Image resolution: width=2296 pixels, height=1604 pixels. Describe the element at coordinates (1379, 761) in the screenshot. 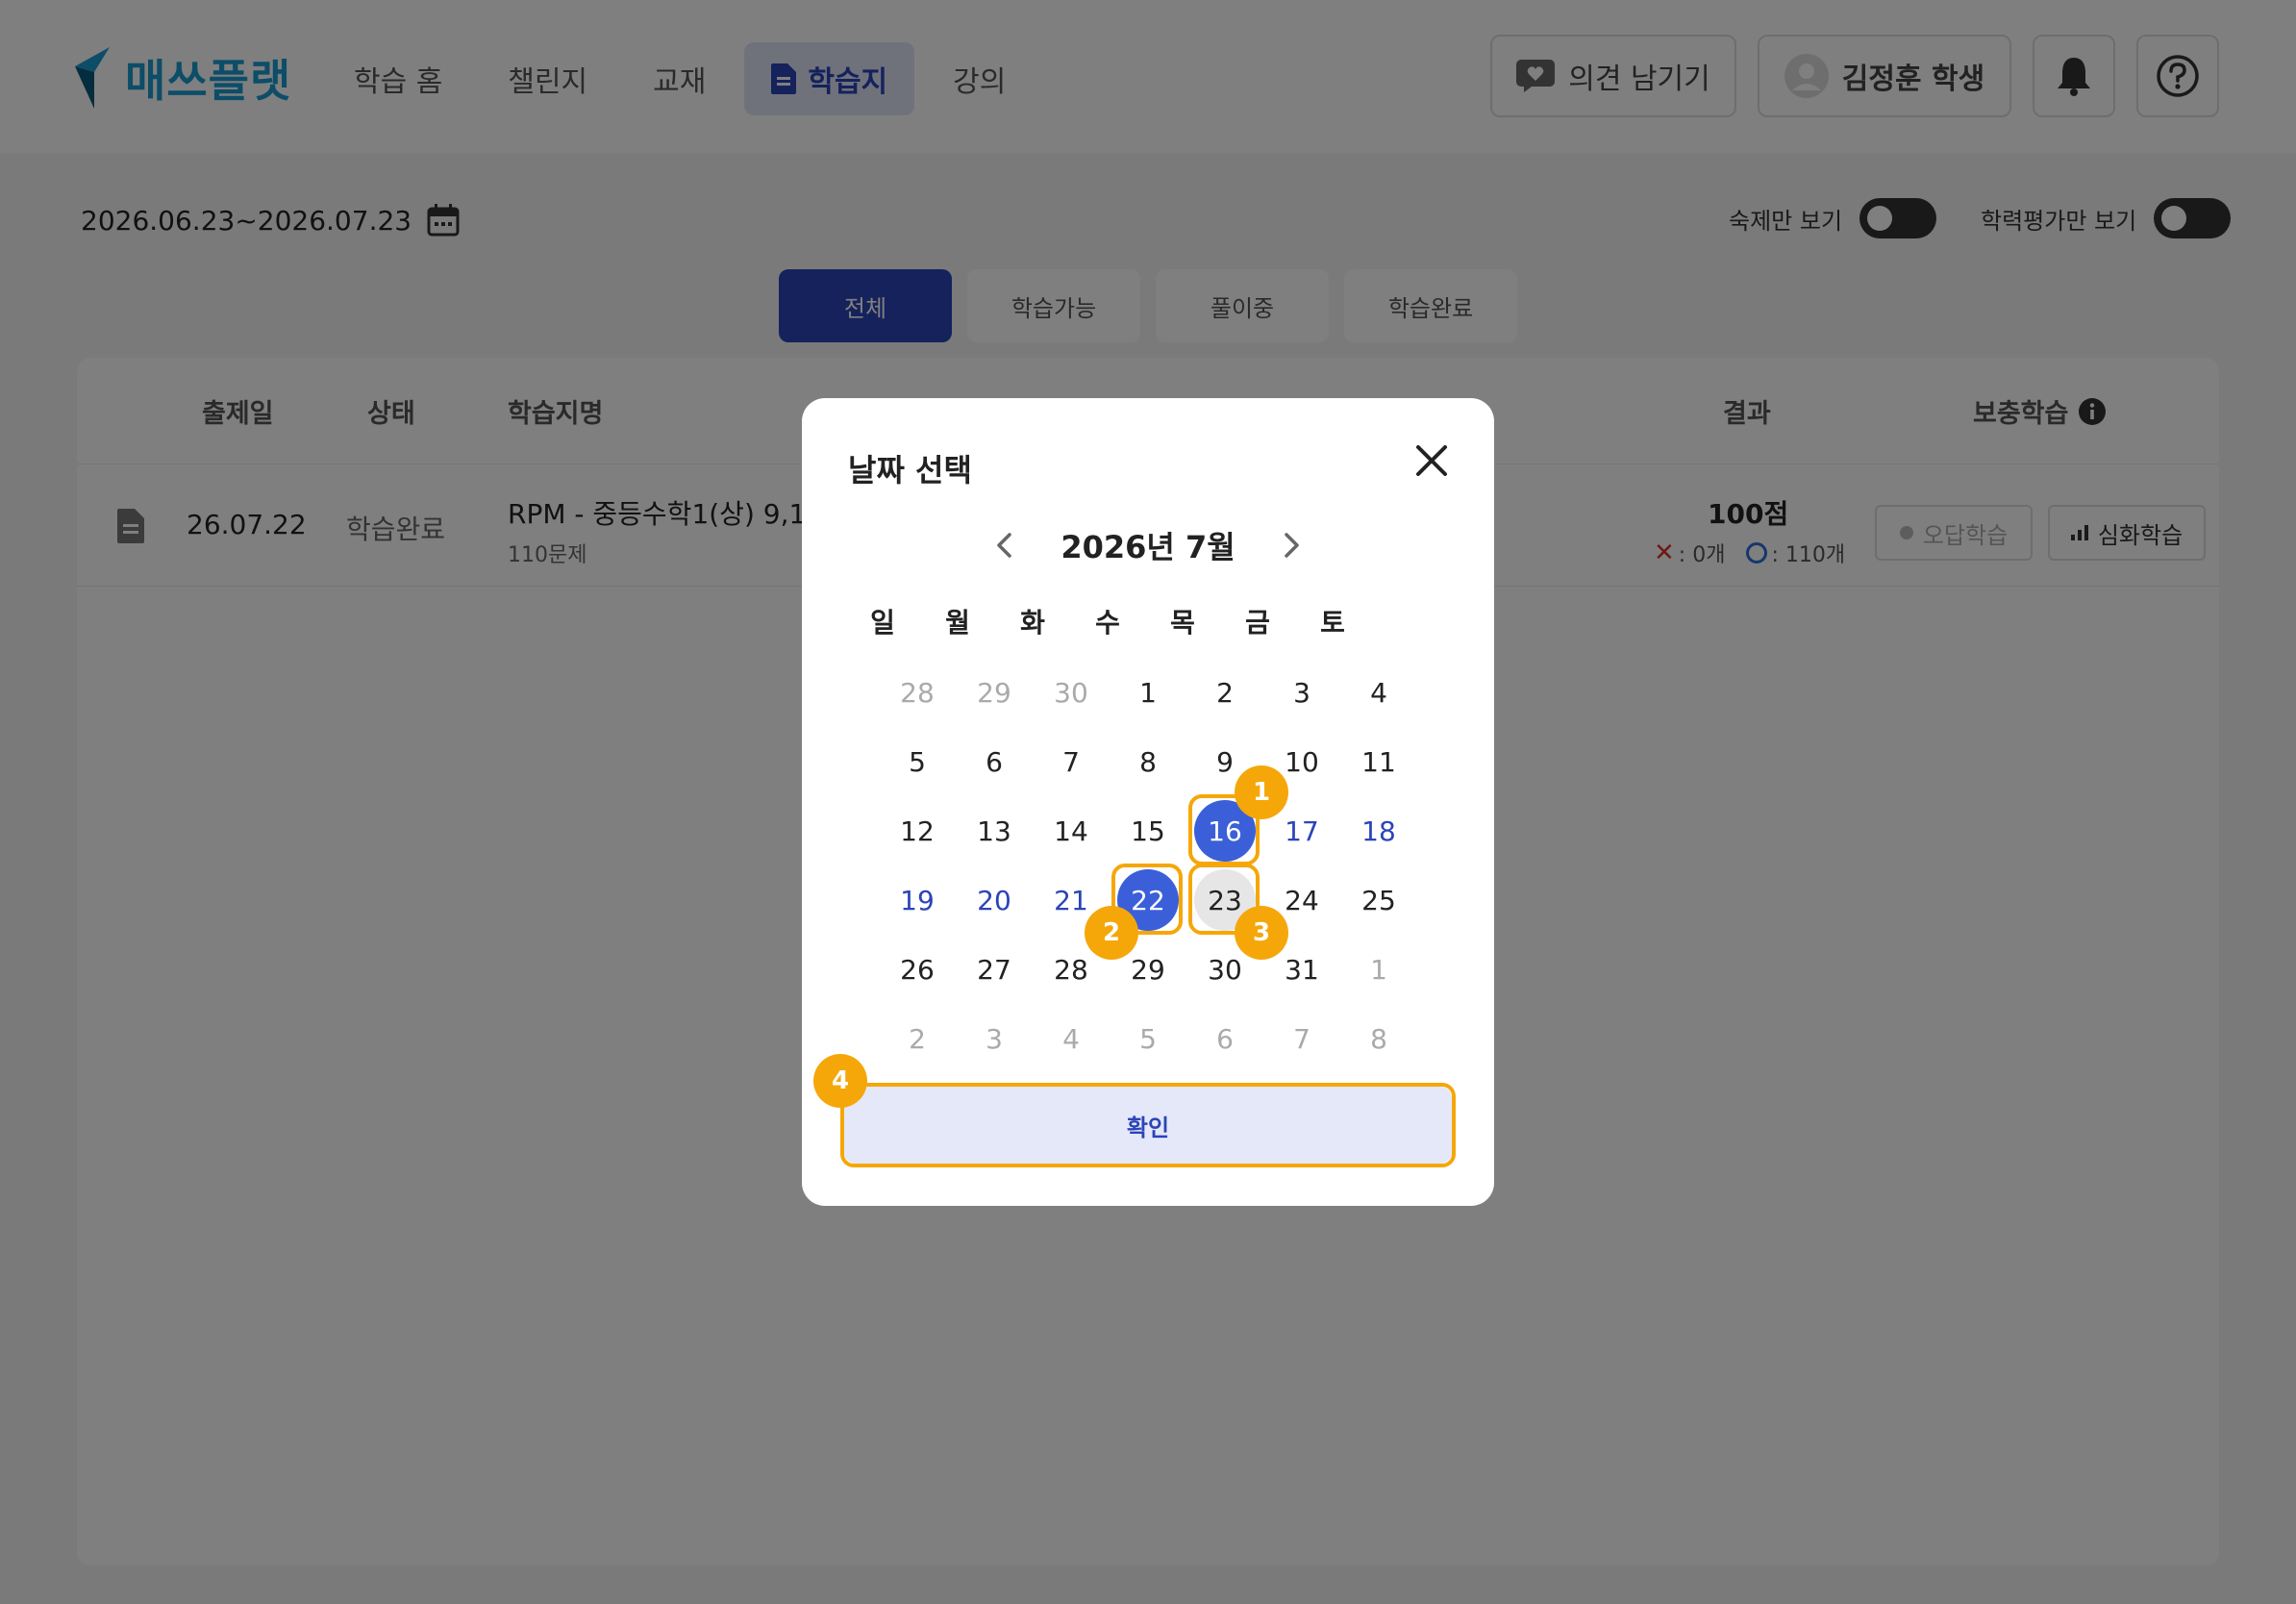

I see `calendar-day: 11` at that location.